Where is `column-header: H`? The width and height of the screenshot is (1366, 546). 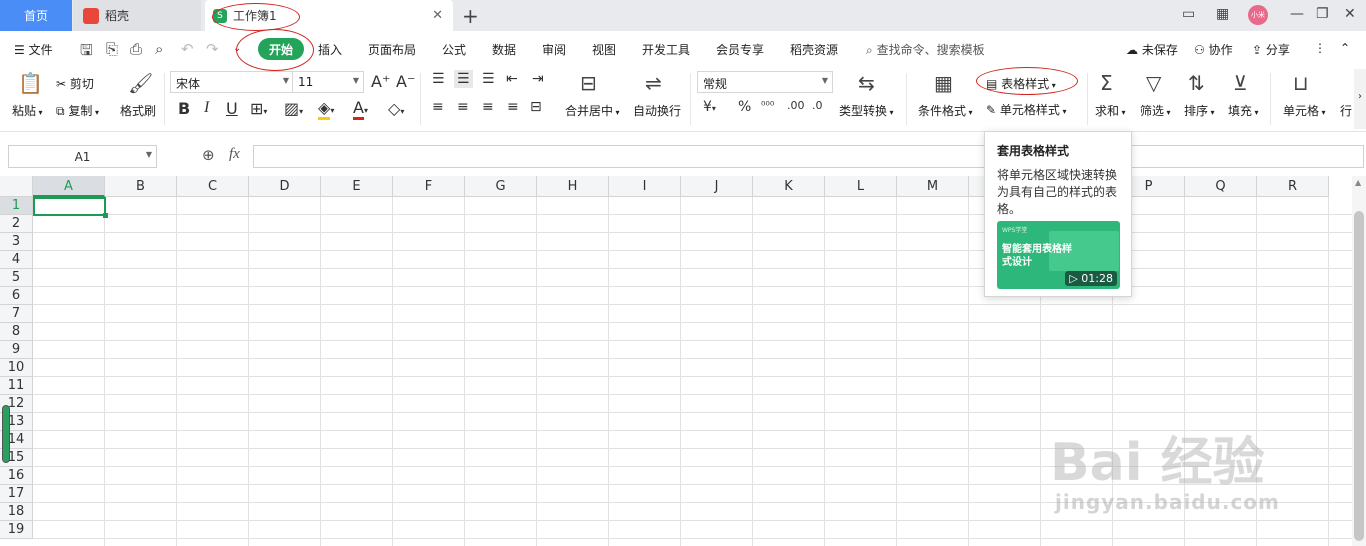 column-header: H is located at coordinates (573, 186).